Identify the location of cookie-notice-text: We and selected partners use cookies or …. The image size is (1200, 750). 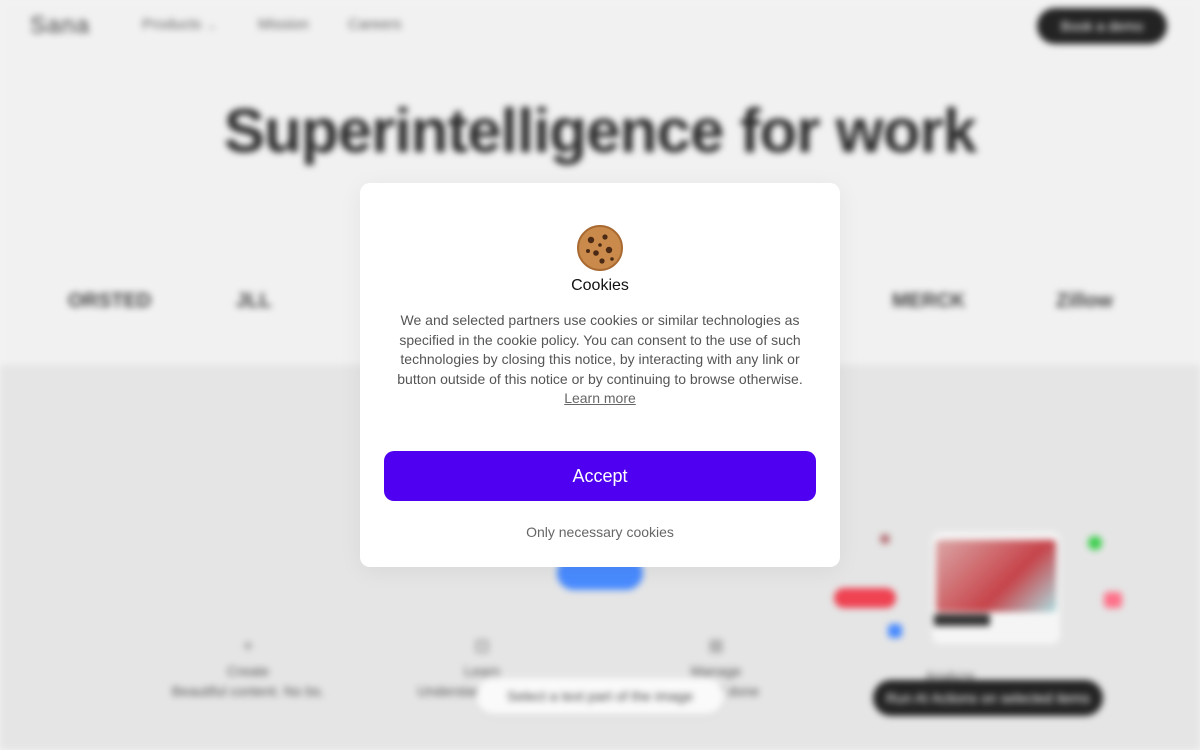
(600, 360).